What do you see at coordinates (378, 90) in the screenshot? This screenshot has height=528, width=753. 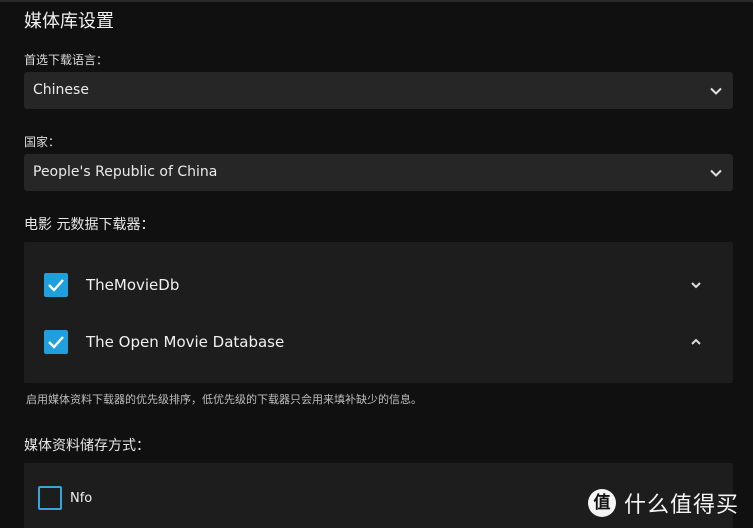 I see `language-select: Chinese` at bounding box center [378, 90].